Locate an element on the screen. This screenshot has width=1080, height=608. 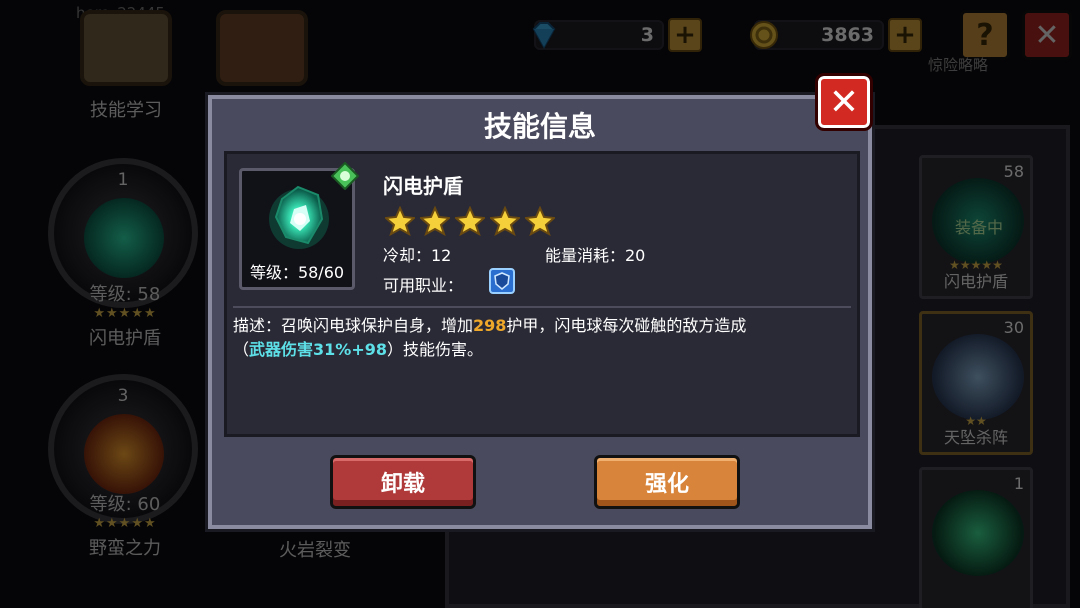
modal-close-button: ✕ is located at coordinates (844, 102).